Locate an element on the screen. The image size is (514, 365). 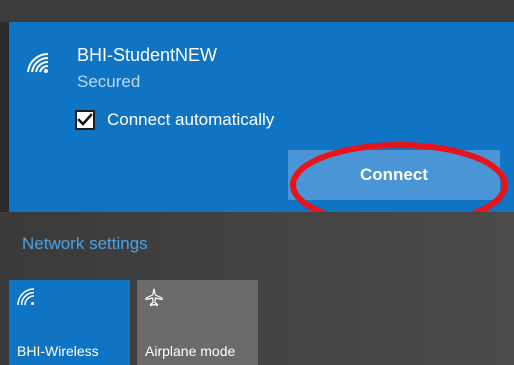
network-name: BHI-StudentNEW is located at coordinates (147, 55).